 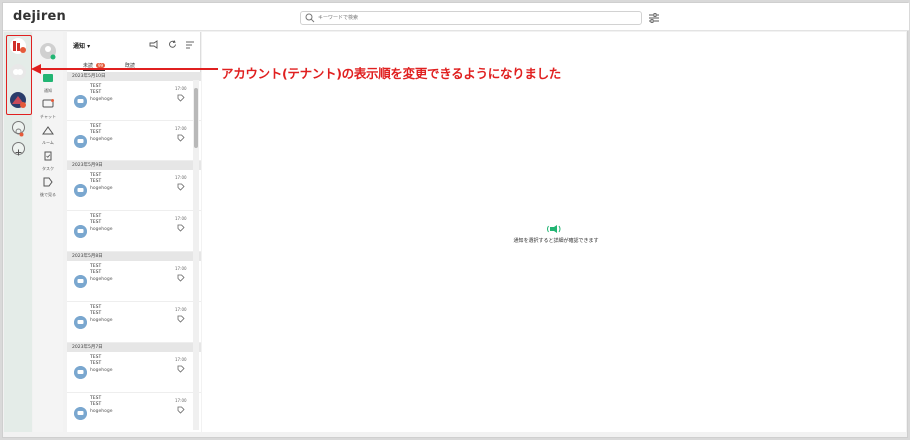 I want to click on app-logo: dejiren, so click(x=39, y=16).